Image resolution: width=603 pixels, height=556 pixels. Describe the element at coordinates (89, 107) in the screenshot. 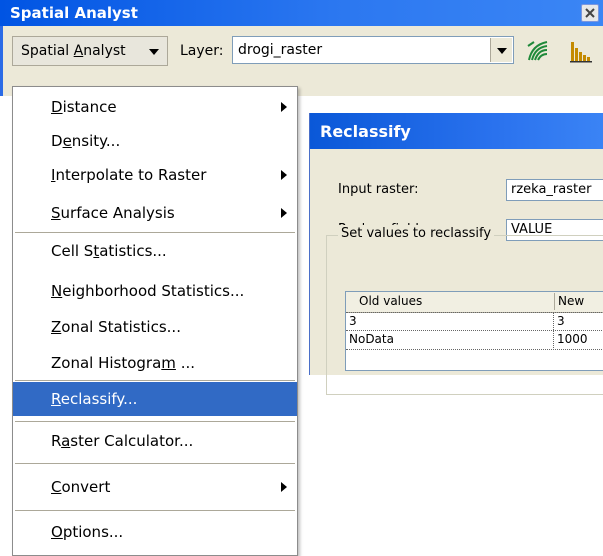

I see `menu-item-label: istance` at that location.